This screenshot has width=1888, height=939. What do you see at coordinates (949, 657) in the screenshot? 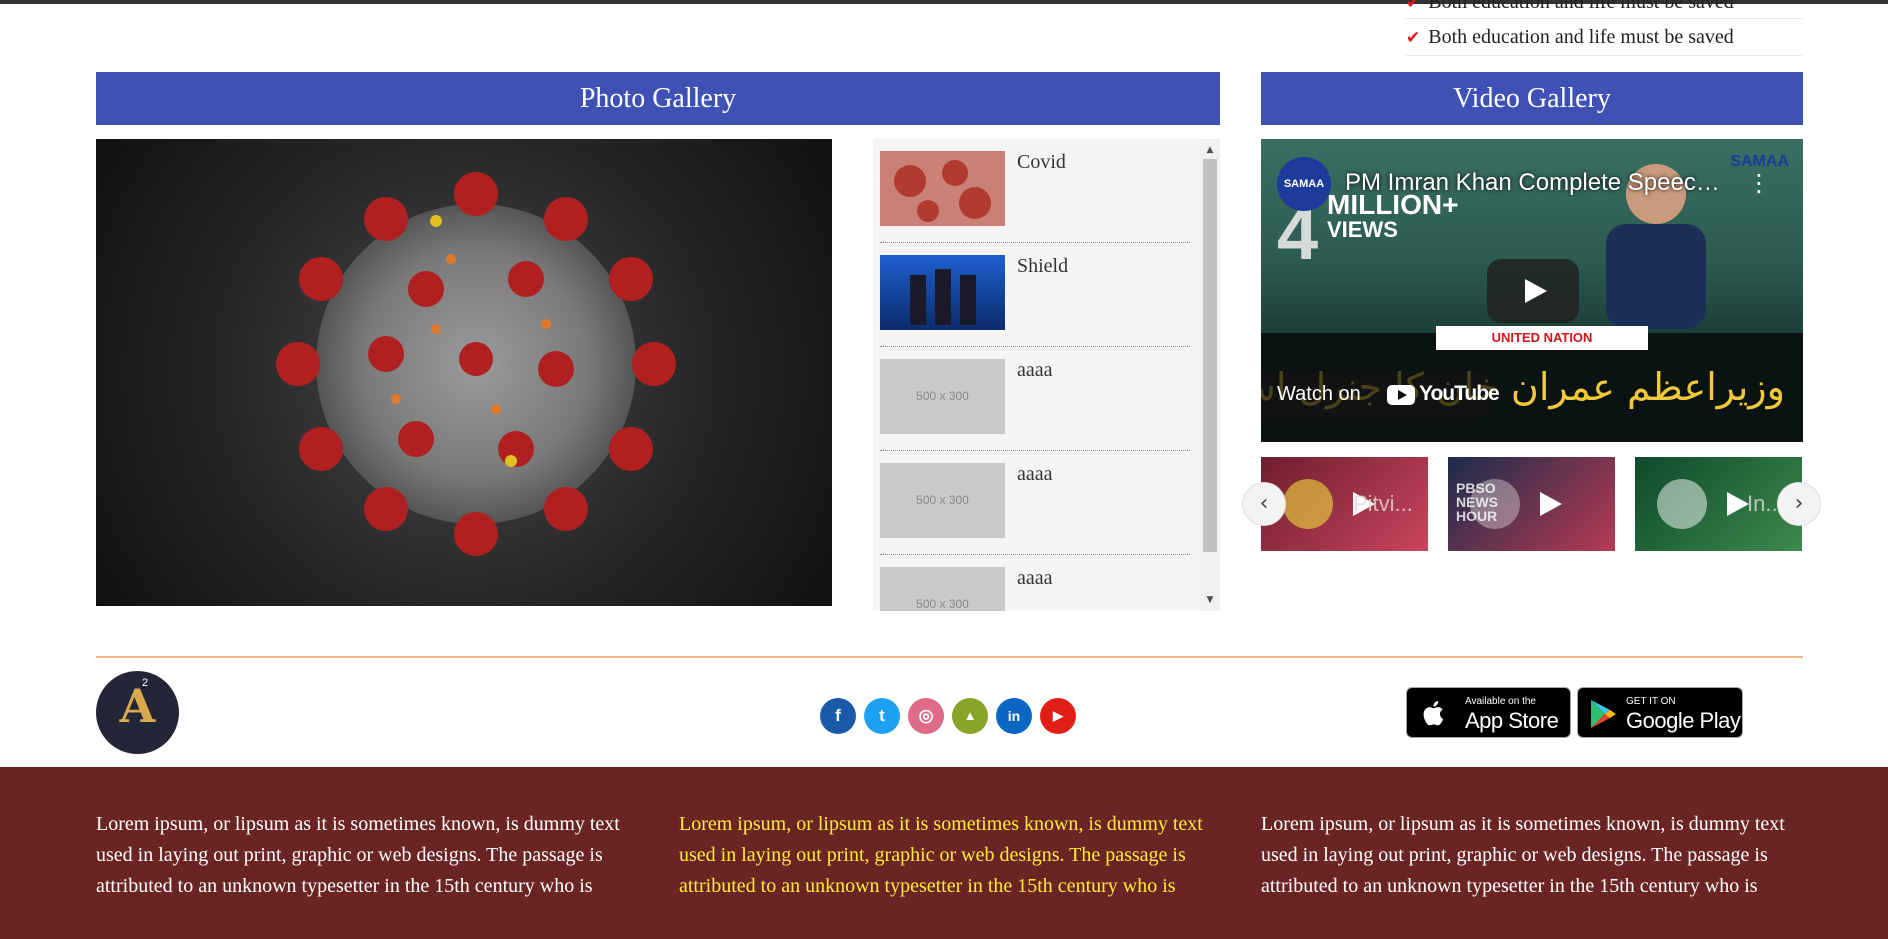
I see `section-divider` at bounding box center [949, 657].